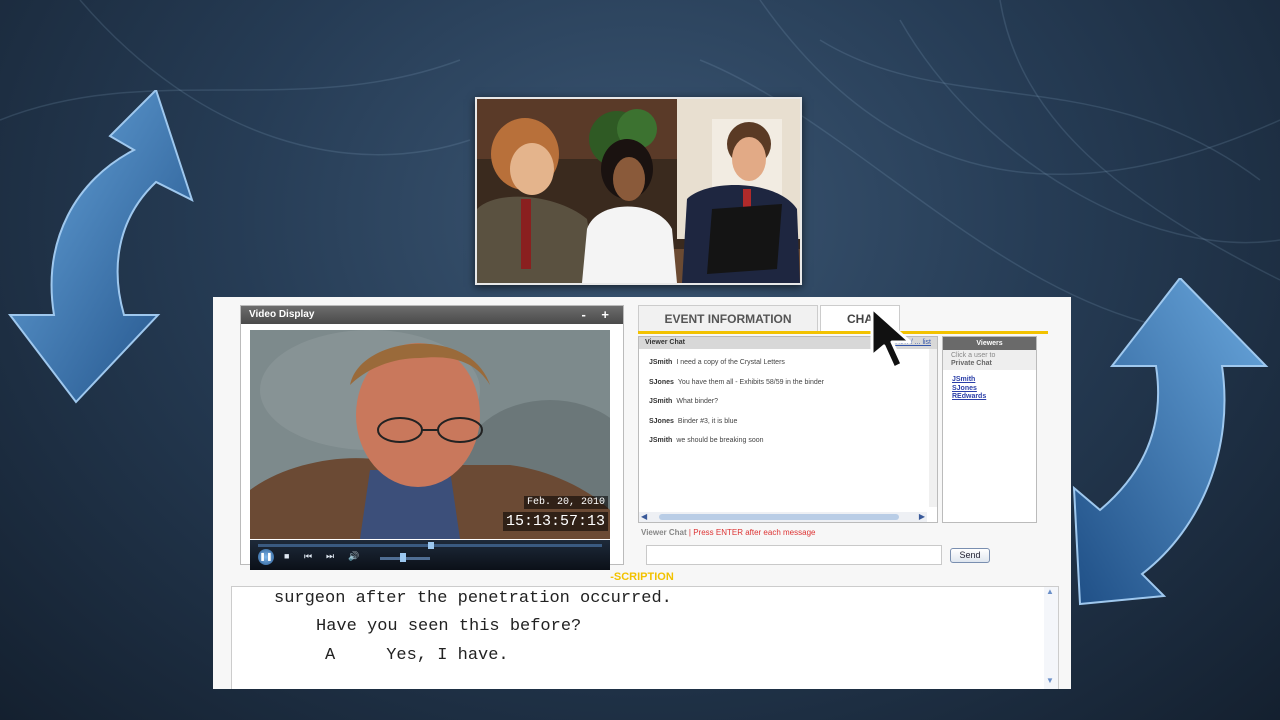 This screenshot has height=720, width=1280. Describe the element at coordinates (100, 247) in the screenshot. I see `curved-arrow-icon-left` at that location.